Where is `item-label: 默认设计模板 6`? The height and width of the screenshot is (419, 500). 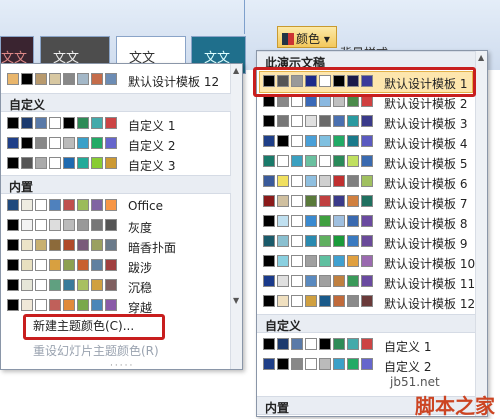
item-label: 默认设计模板 6 is located at coordinates (426, 184).